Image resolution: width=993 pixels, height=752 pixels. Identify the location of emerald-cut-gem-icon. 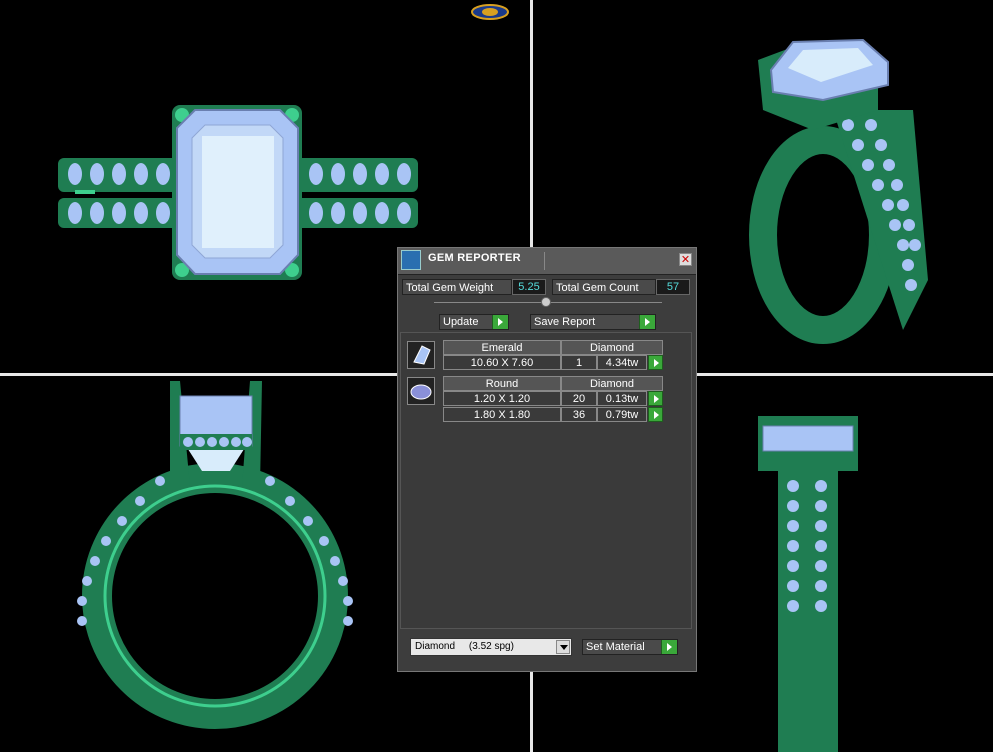
(421, 355).